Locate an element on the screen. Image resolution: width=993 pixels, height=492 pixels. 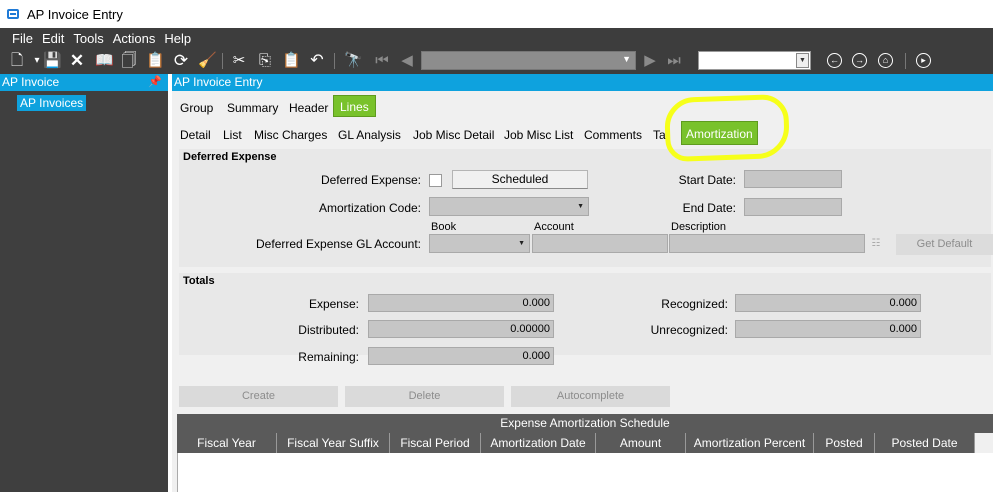
tab-job-misc-list: Job Misc List is located at coordinates (538, 135).